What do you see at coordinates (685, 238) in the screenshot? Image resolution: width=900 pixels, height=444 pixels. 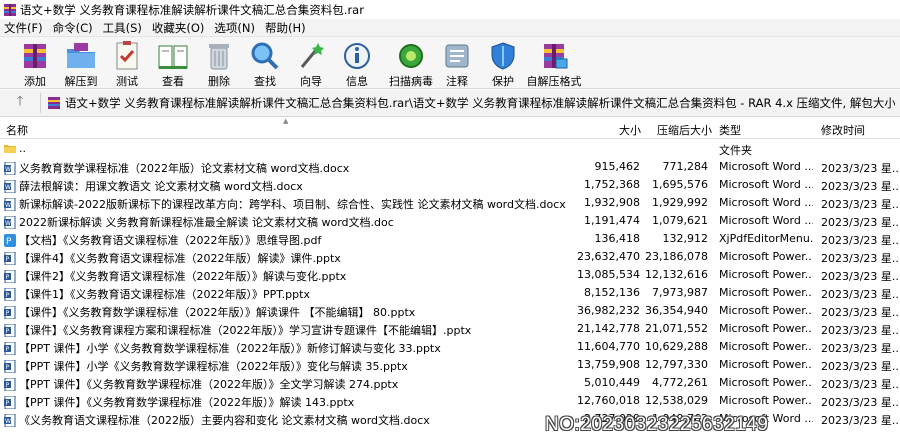 I see `file-packed-size: 132,912` at bounding box center [685, 238].